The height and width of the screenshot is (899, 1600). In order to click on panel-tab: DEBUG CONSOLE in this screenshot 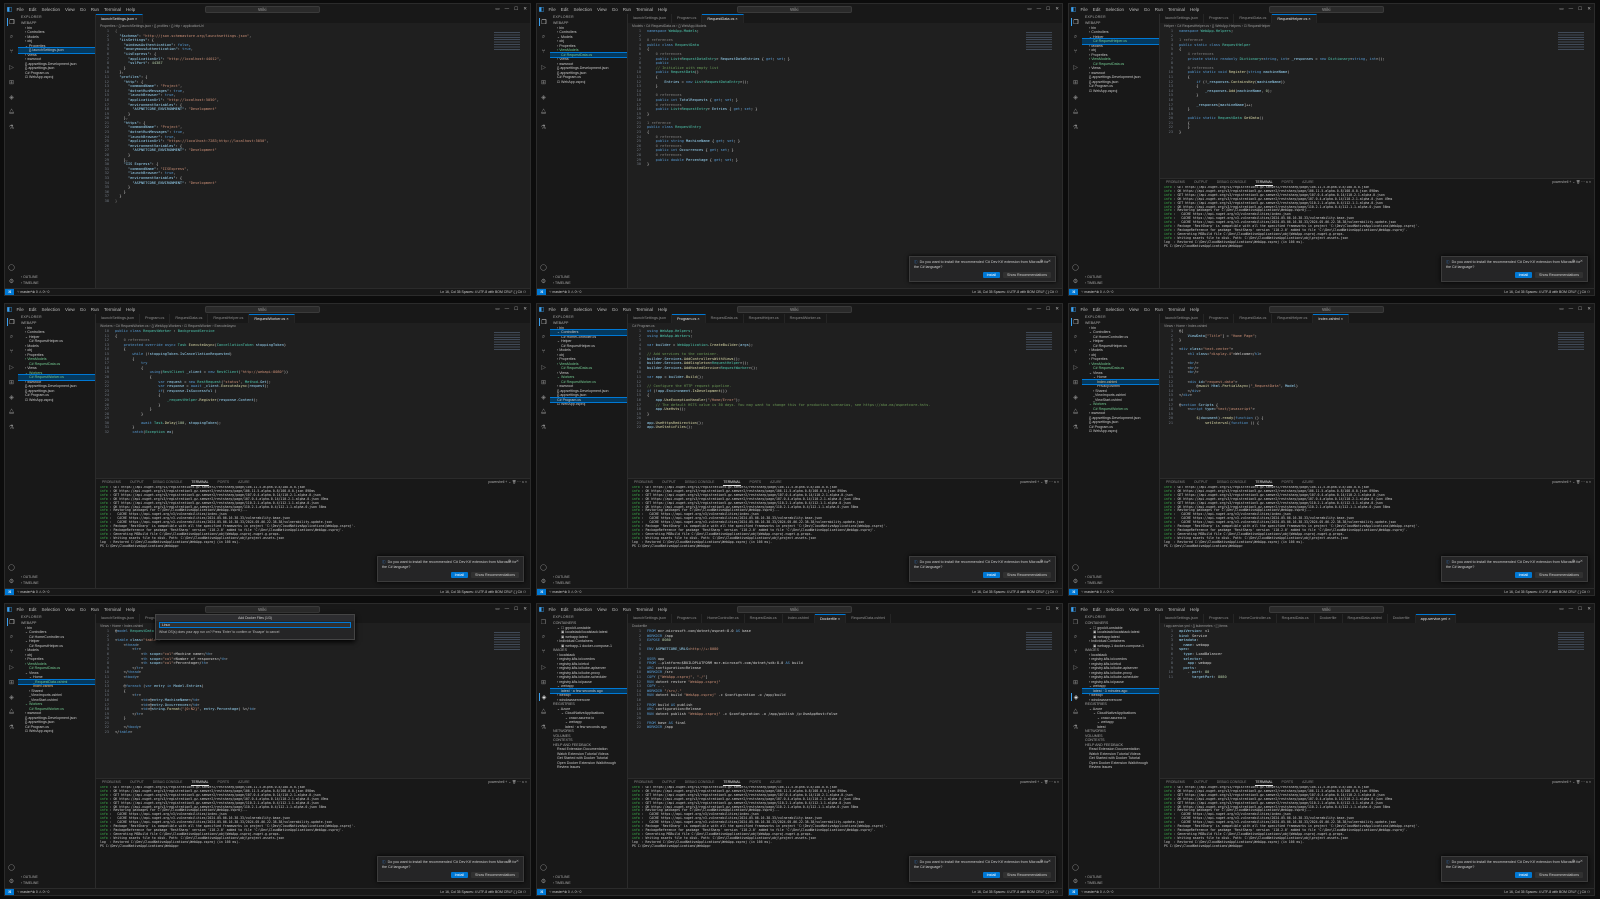, I will do `click(1232, 182)`.